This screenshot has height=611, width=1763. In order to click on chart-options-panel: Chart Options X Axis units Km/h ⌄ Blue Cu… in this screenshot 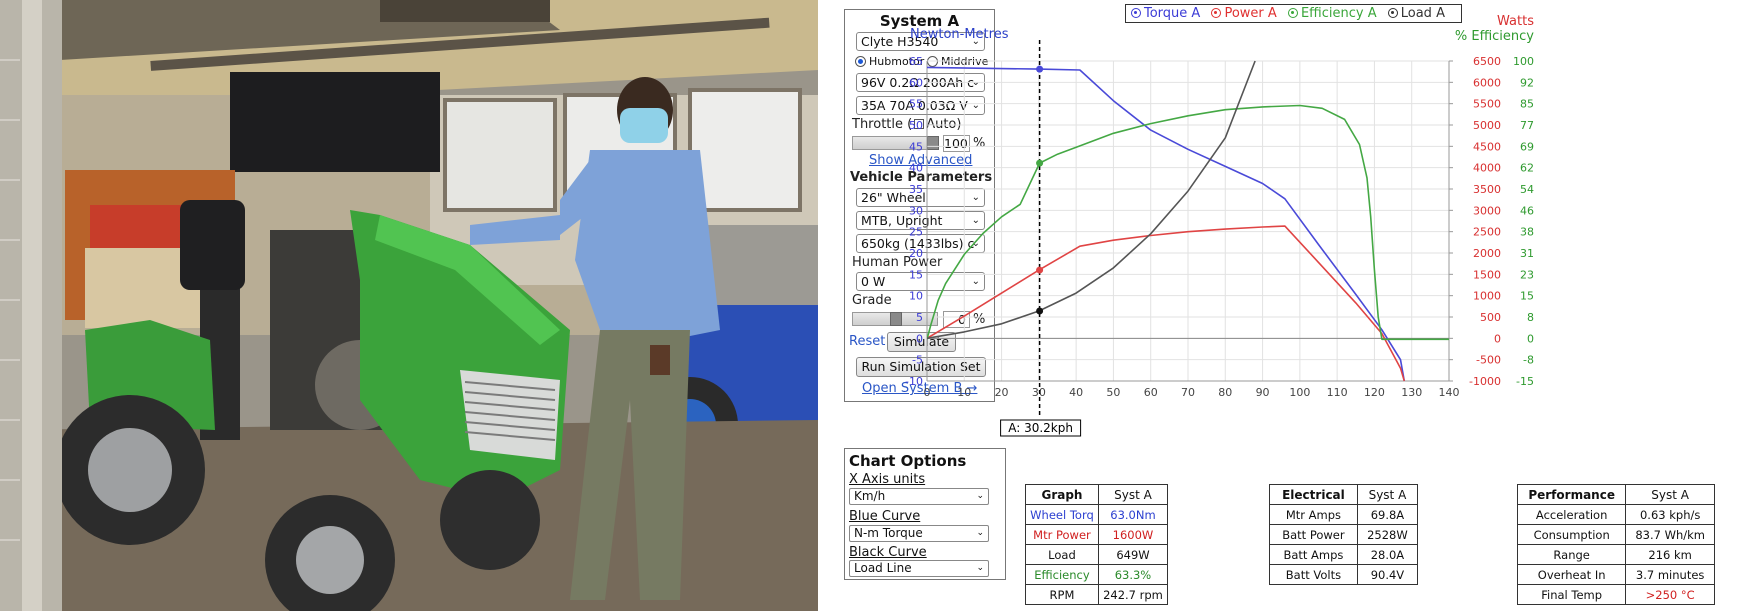, I will do `click(925, 514)`.